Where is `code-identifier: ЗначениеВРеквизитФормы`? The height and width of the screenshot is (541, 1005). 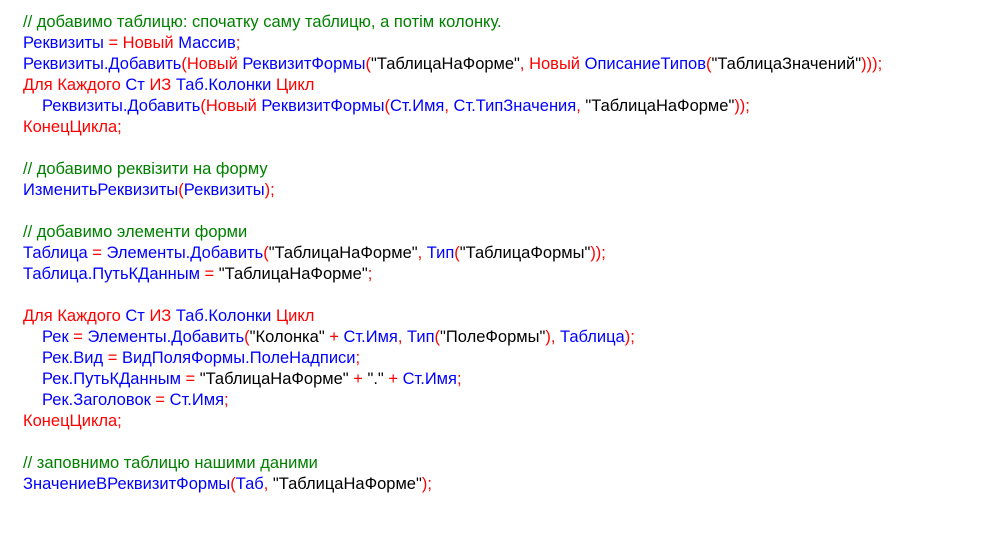
code-identifier: ЗначениеВРеквизитФормы is located at coordinates (127, 484).